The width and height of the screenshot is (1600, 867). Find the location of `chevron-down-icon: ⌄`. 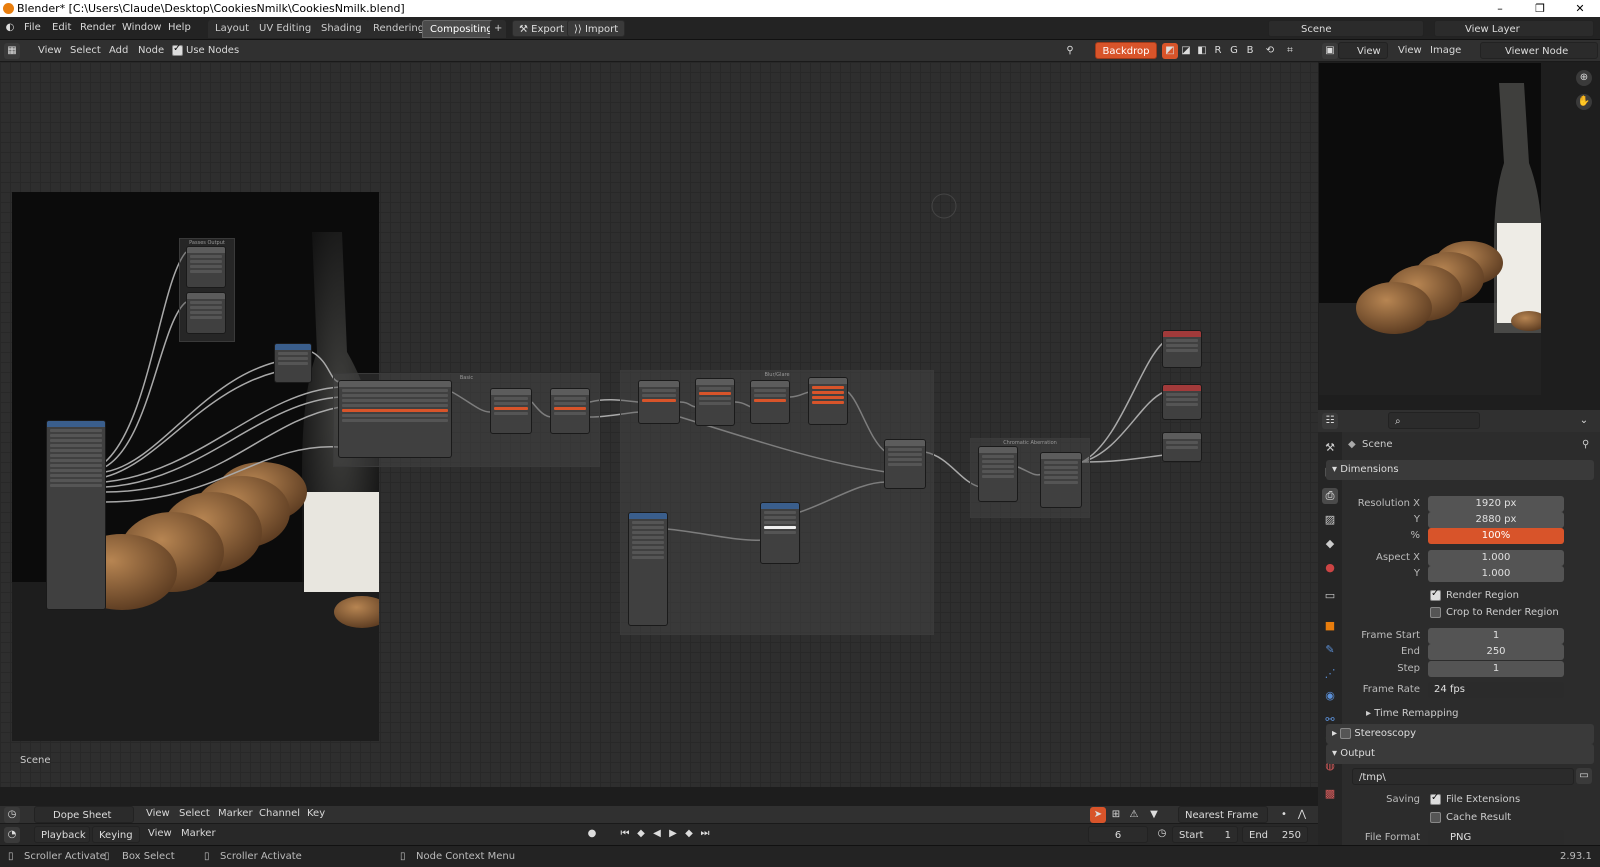

chevron-down-icon: ⌄ is located at coordinates (1584, 421).